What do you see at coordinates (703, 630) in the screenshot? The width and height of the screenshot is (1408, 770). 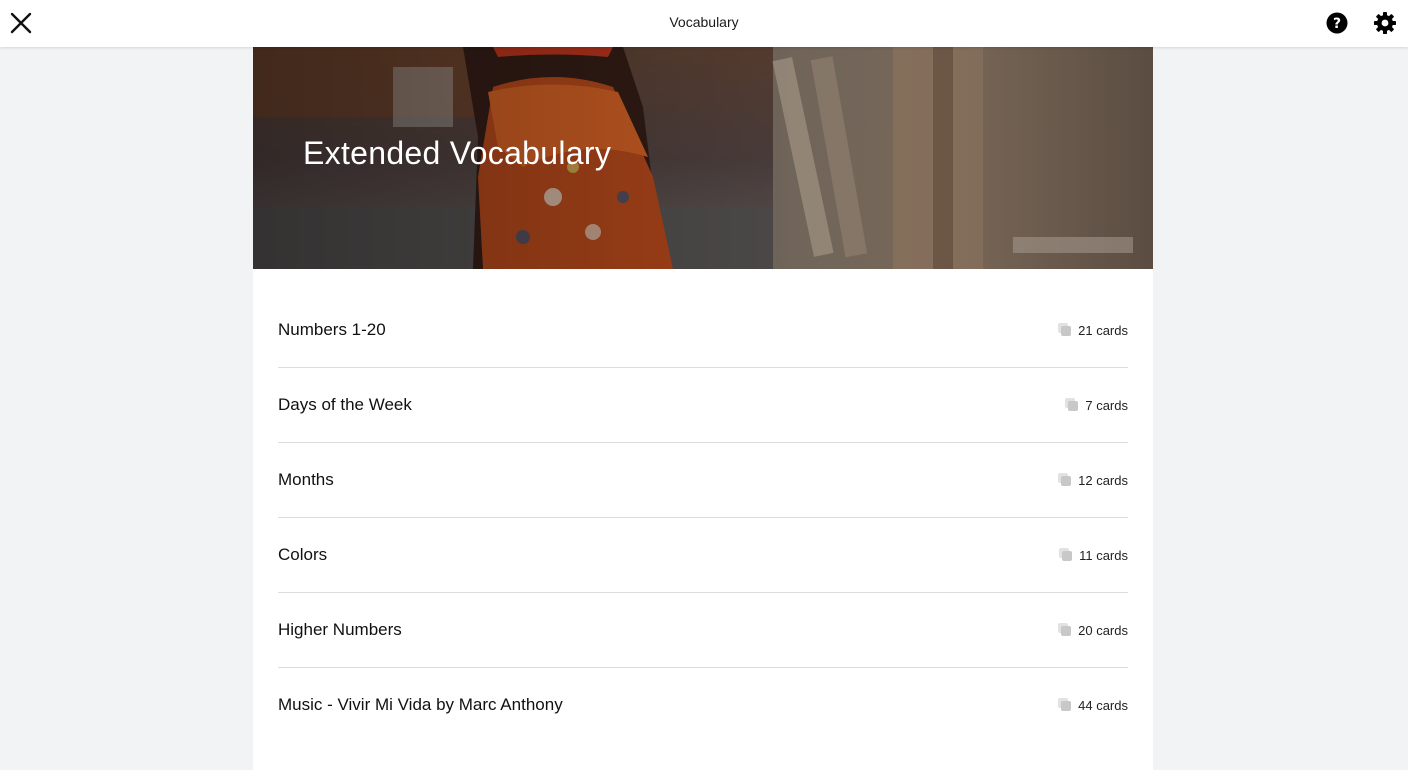 I see `deck-row-higher-numbers: Higher Numbers 20 cards` at bounding box center [703, 630].